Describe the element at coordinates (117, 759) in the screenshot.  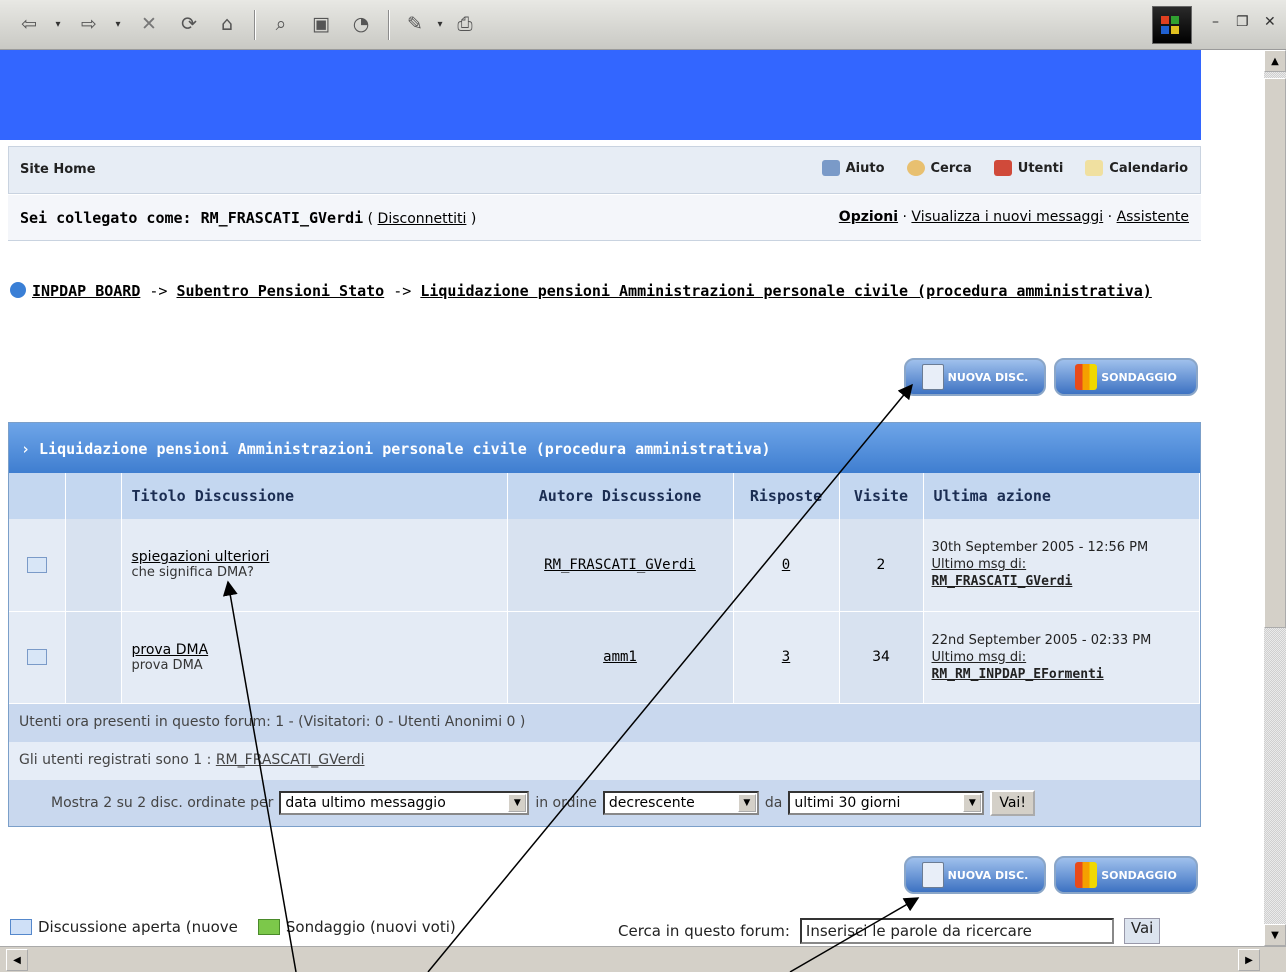
I see `registered-users-label: Gli utenti registrati sono 1 :` at that location.